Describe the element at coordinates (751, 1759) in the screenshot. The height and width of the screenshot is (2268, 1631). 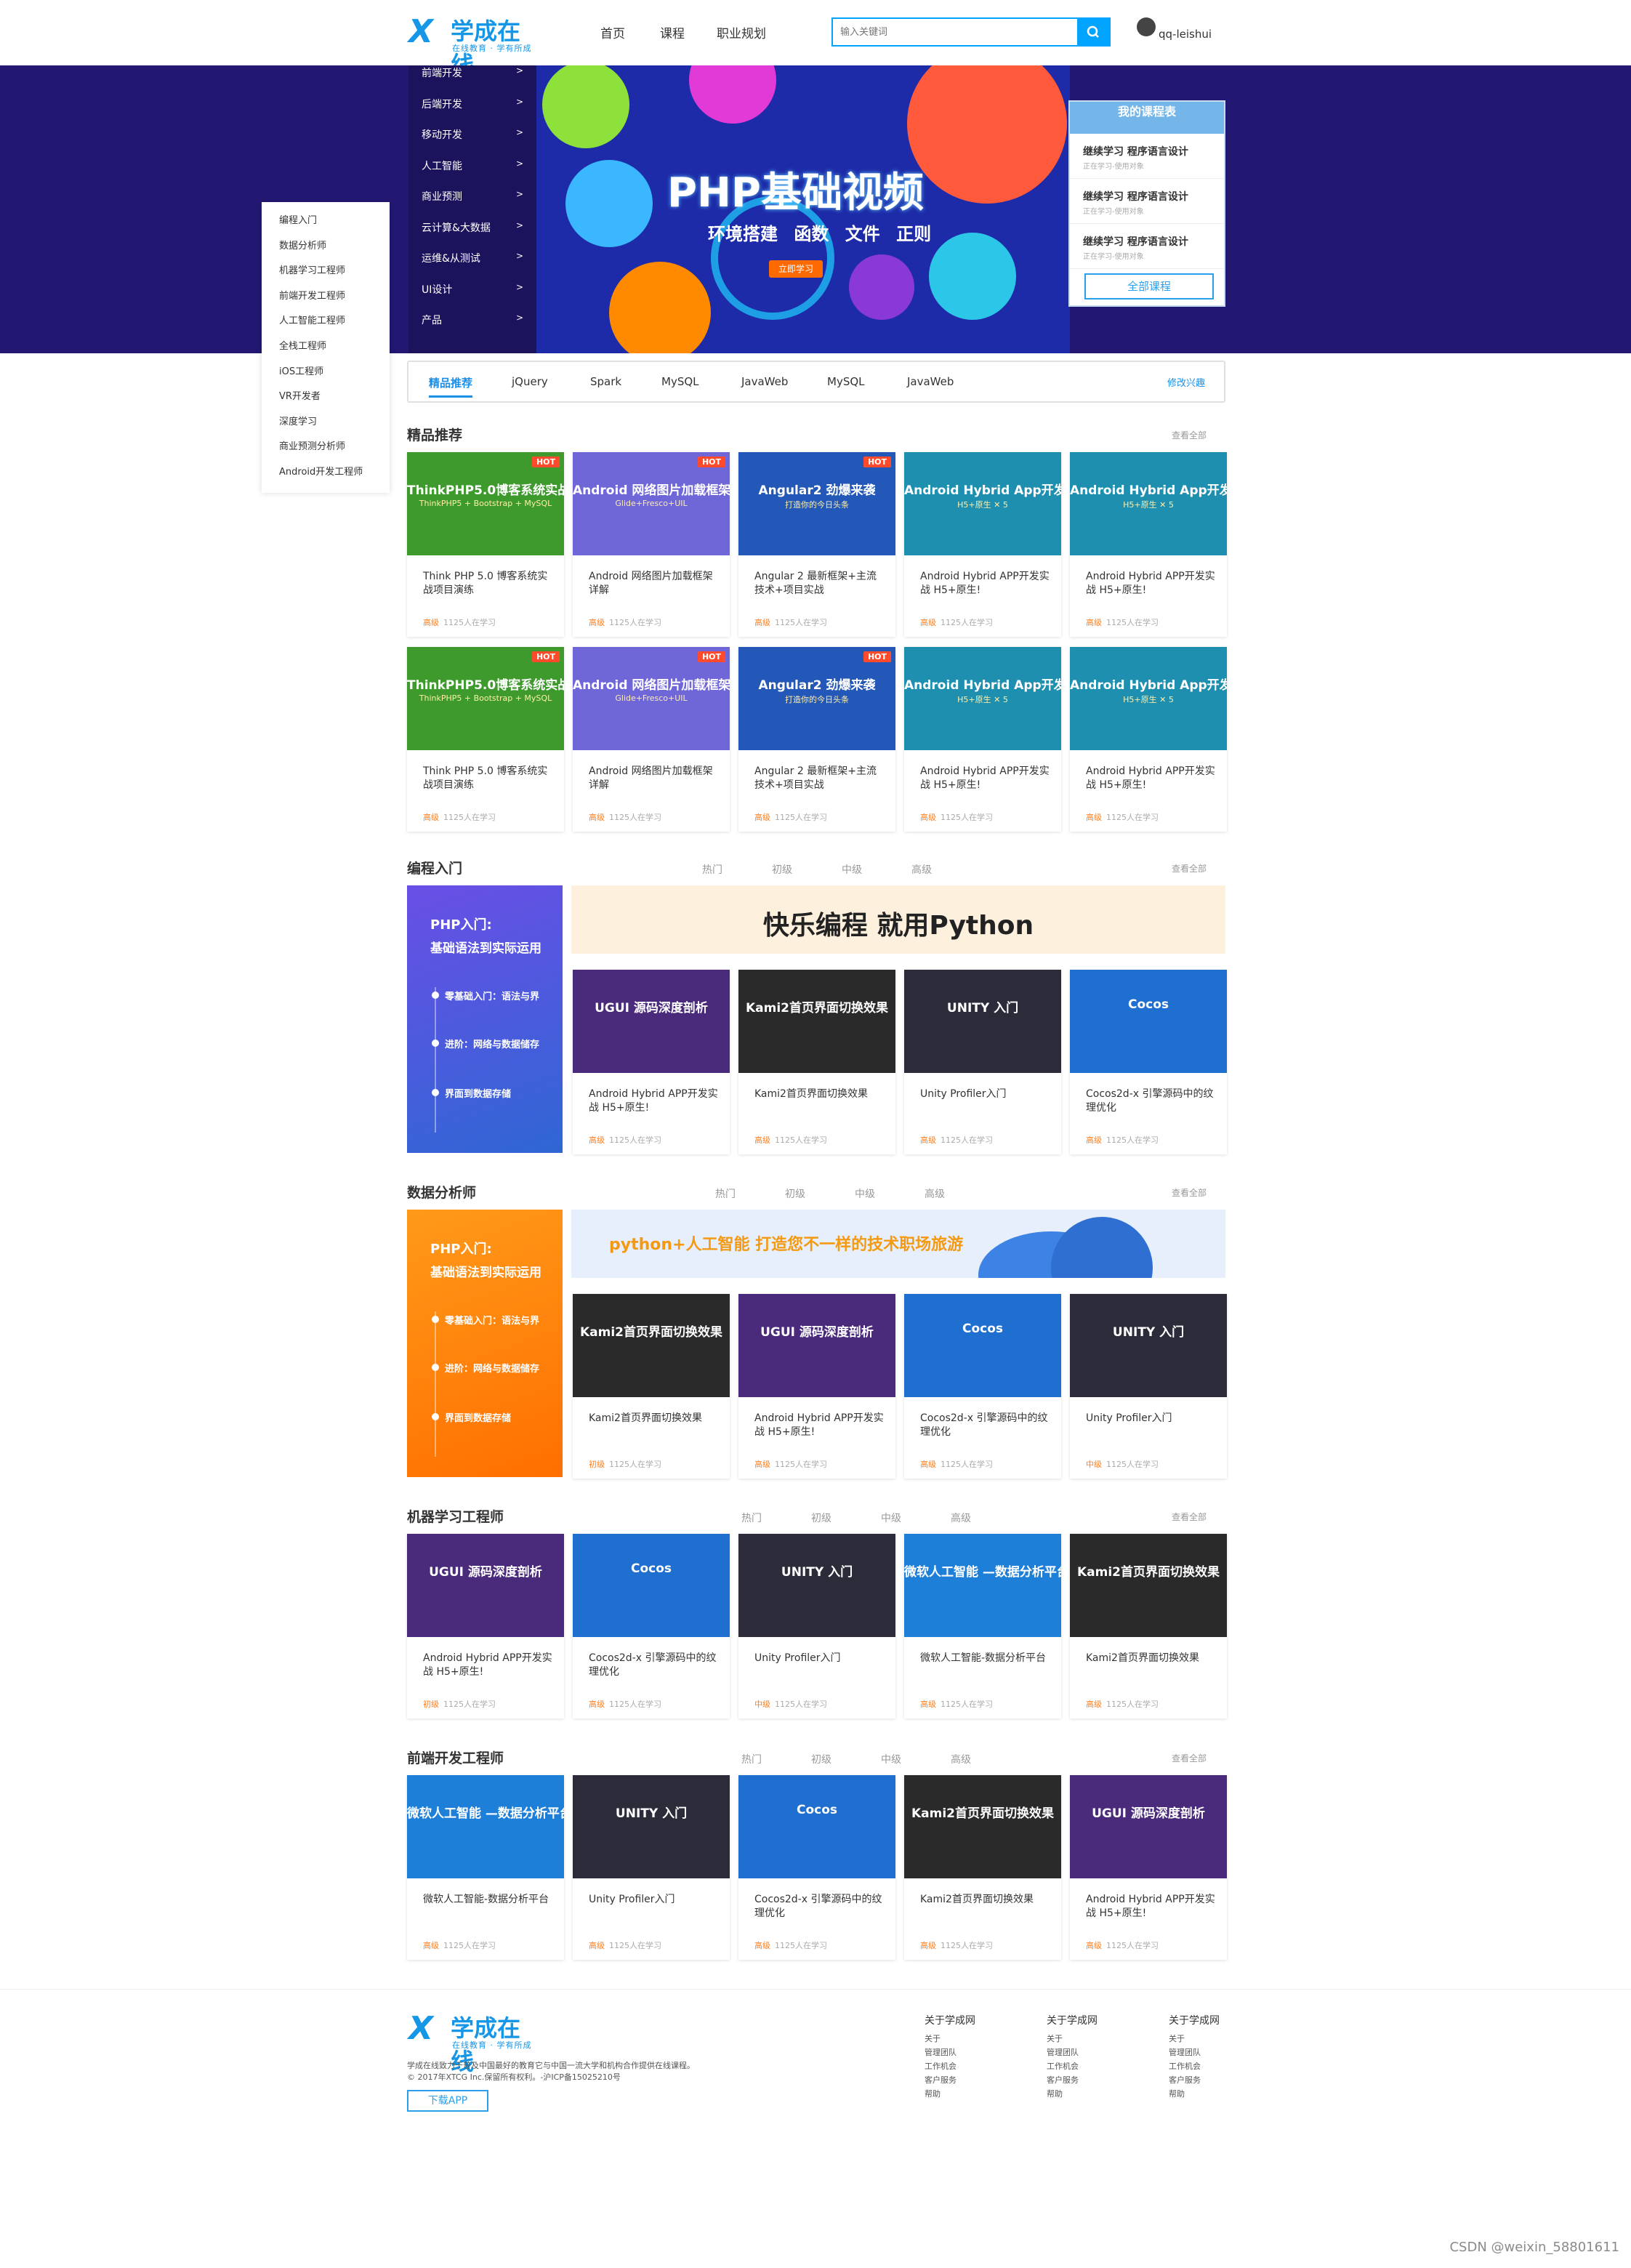
I see `filter-tab: 热门` at that location.